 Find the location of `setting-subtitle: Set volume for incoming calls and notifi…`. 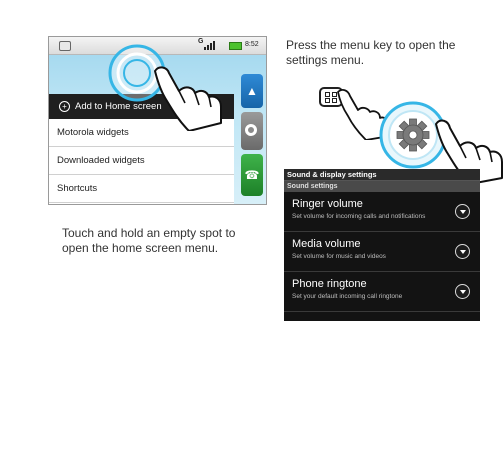

setting-subtitle: Set volume for incoming calls and notifi… is located at coordinates (359, 216).